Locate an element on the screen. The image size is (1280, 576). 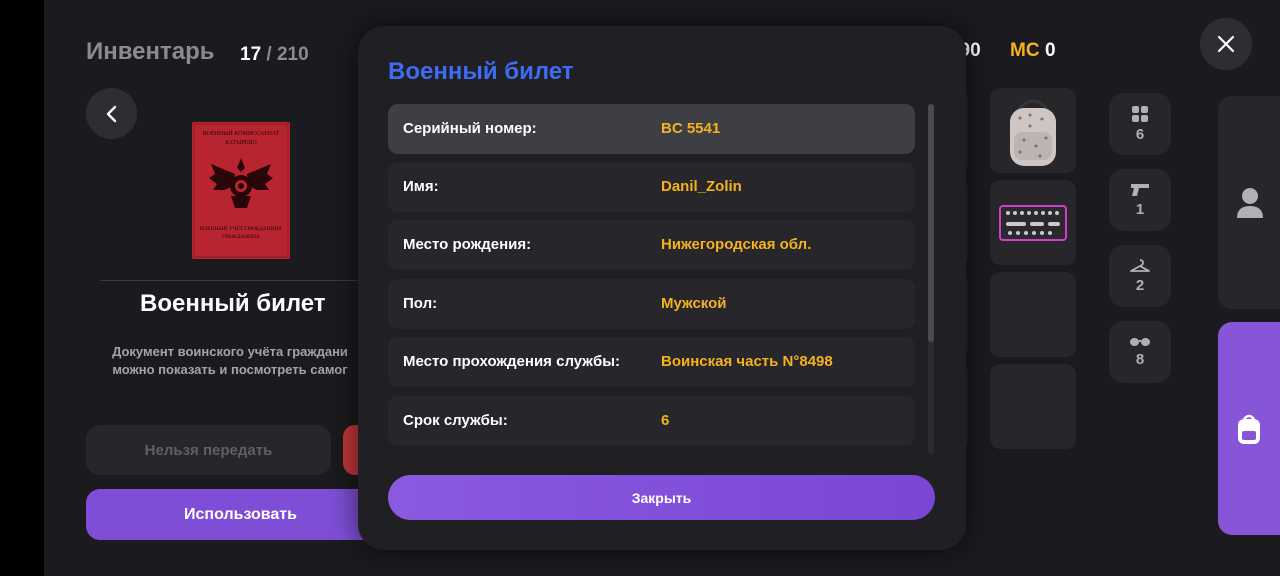
info-value: 6 is located at coordinates (665, 420).